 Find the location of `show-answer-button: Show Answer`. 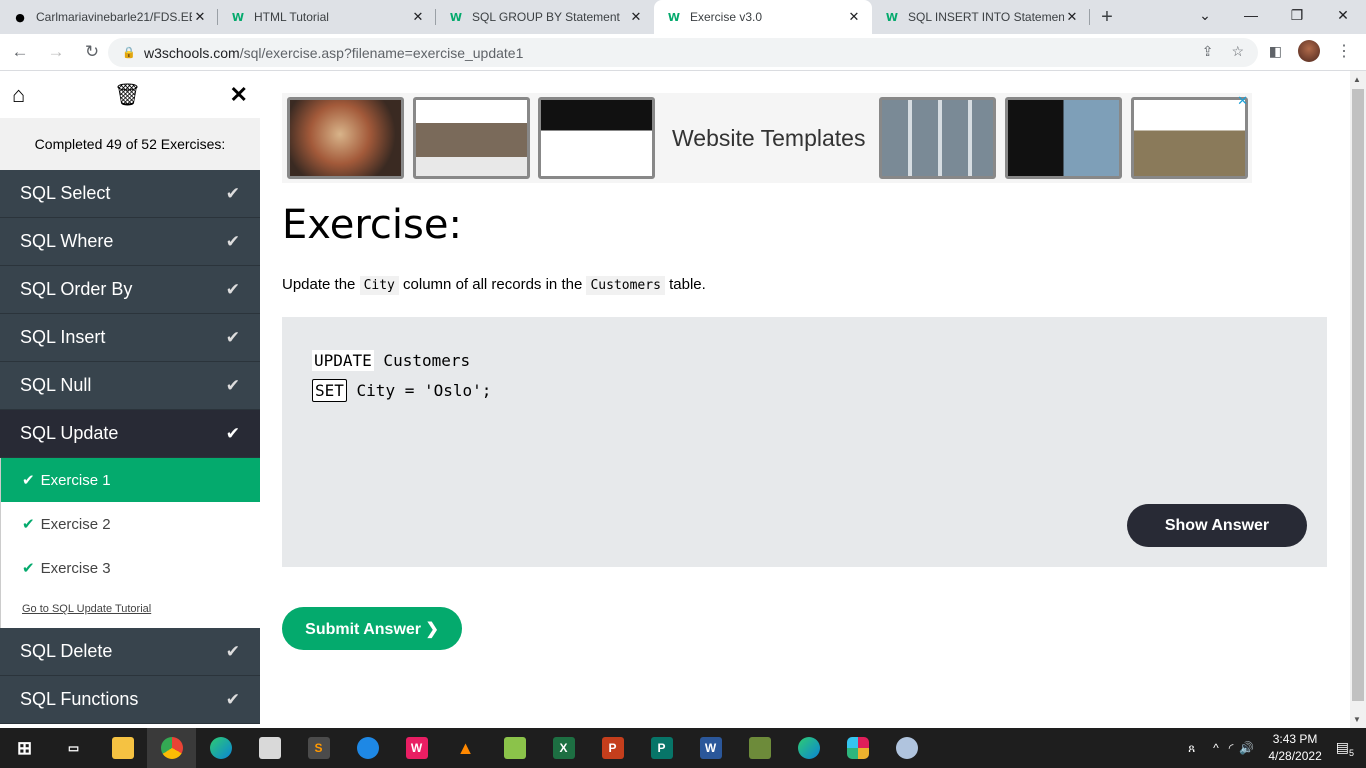

show-answer-button: Show Answer is located at coordinates (1217, 525).